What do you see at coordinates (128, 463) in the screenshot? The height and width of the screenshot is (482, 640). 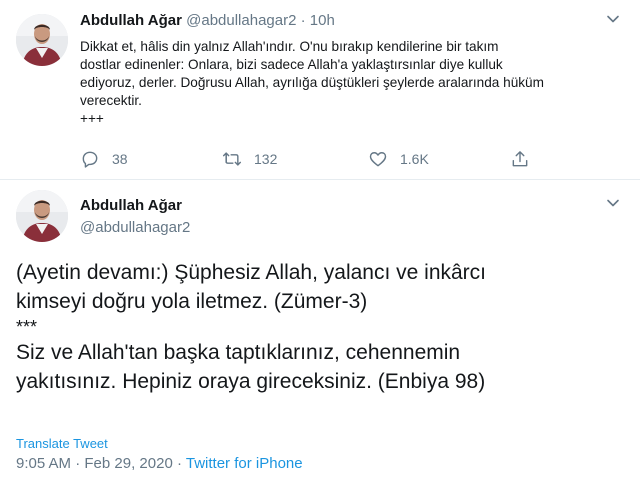 I see `tweet-date: Feb 29, 2020` at bounding box center [128, 463].